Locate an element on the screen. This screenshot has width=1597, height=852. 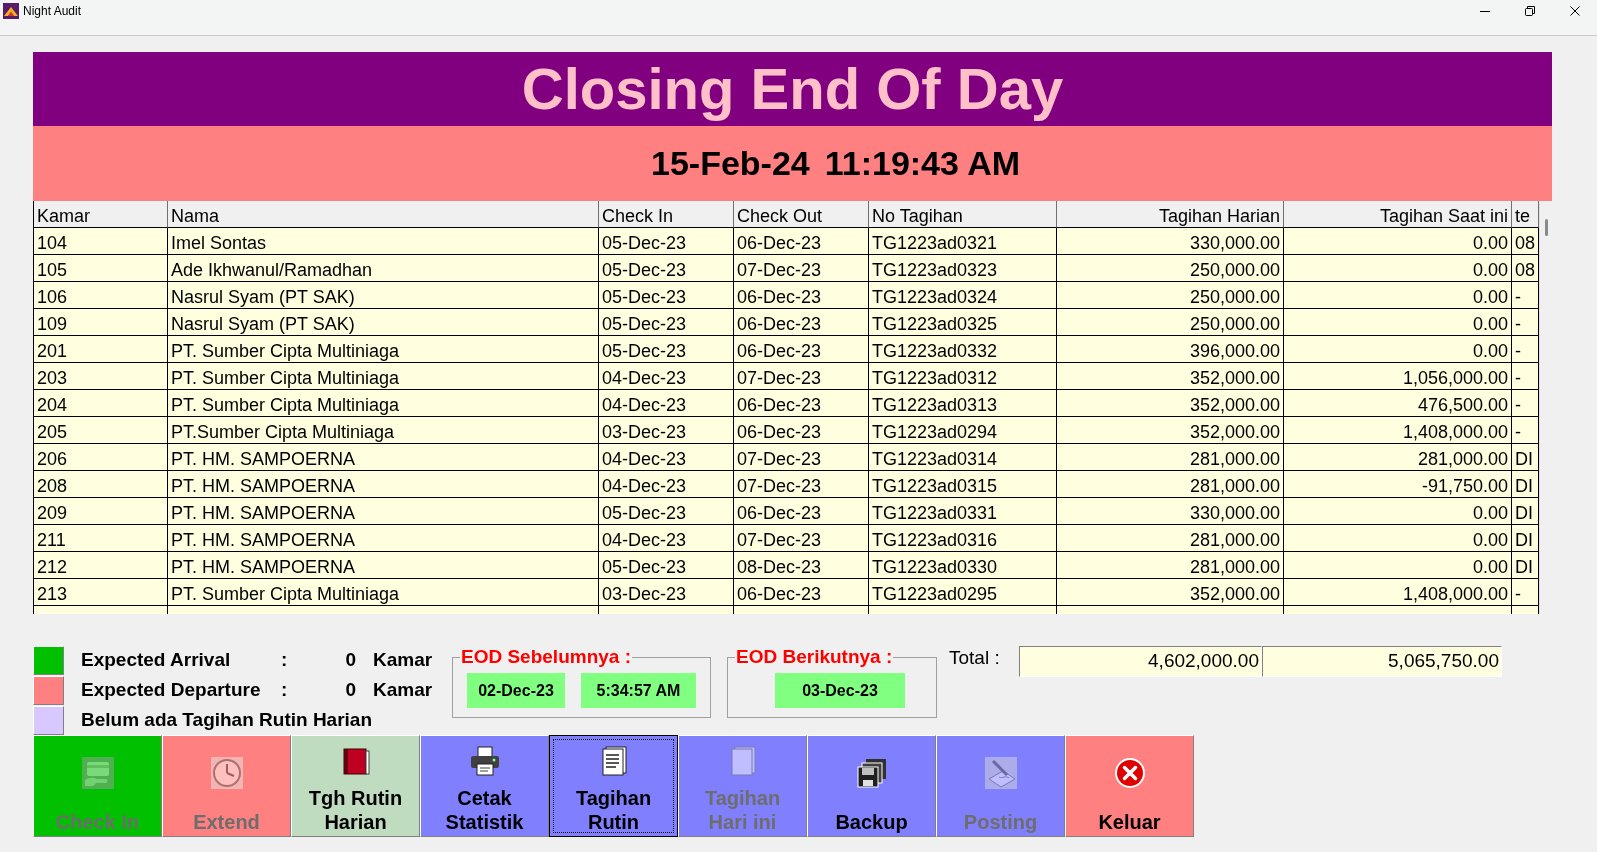
table-cell: 396,000.00 is located at coordinates (1170, 349).